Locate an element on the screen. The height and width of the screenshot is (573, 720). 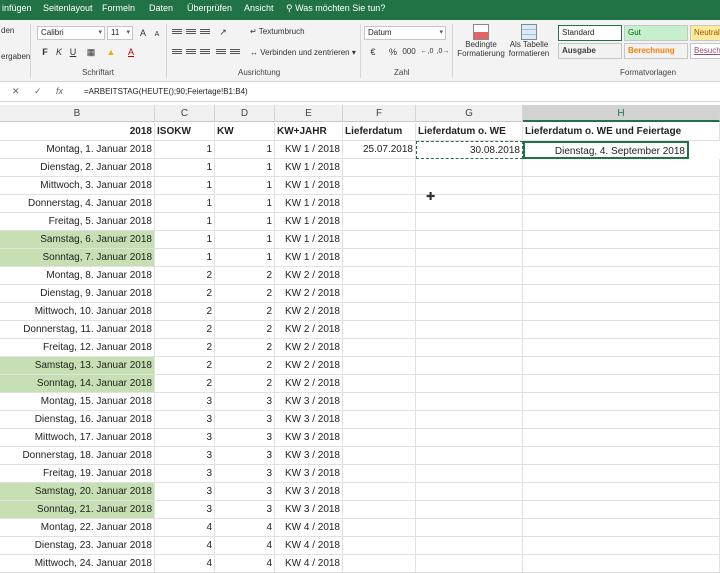
cell-date: Mittwoch, 10. Januar 2018 is located at coordinates (77, 312).